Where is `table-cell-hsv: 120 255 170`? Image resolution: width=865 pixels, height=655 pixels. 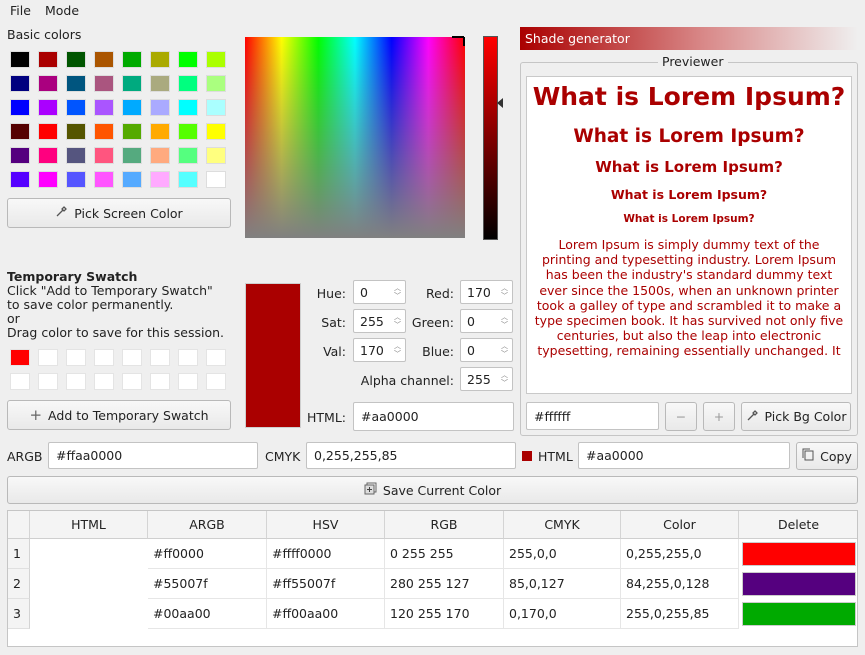 table-cell-hsv: 120 255 170 is located at coordinates (444, 614).